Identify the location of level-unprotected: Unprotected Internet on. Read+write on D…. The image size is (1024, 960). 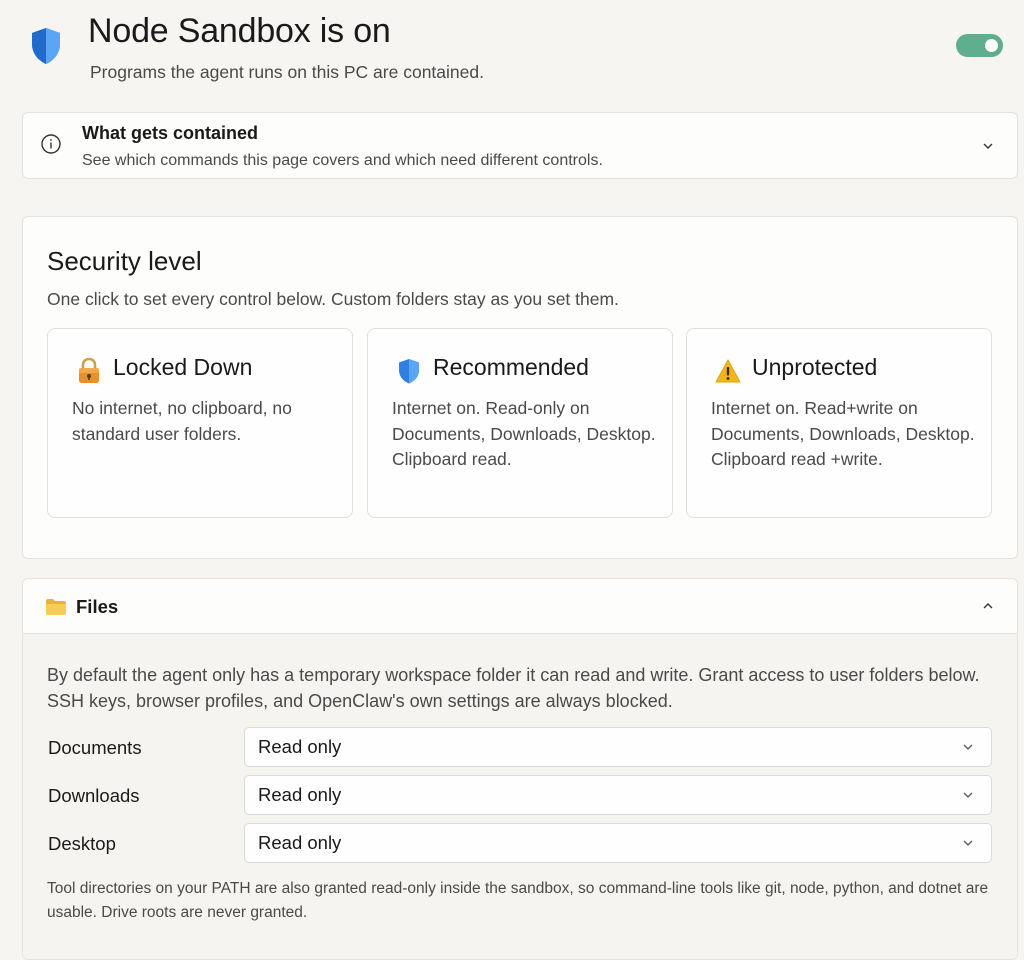
(839, 423).